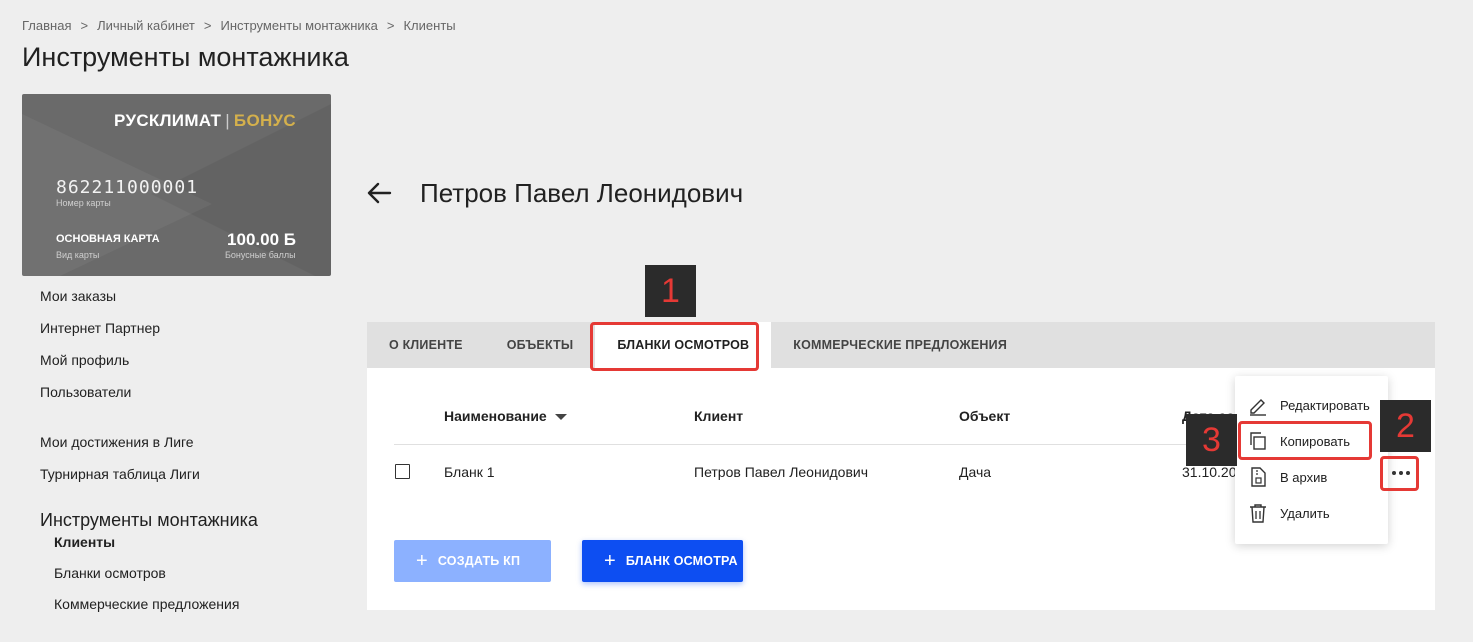  I want to click on menu-item-edit-label: Редактировать, so click(1325, 405).